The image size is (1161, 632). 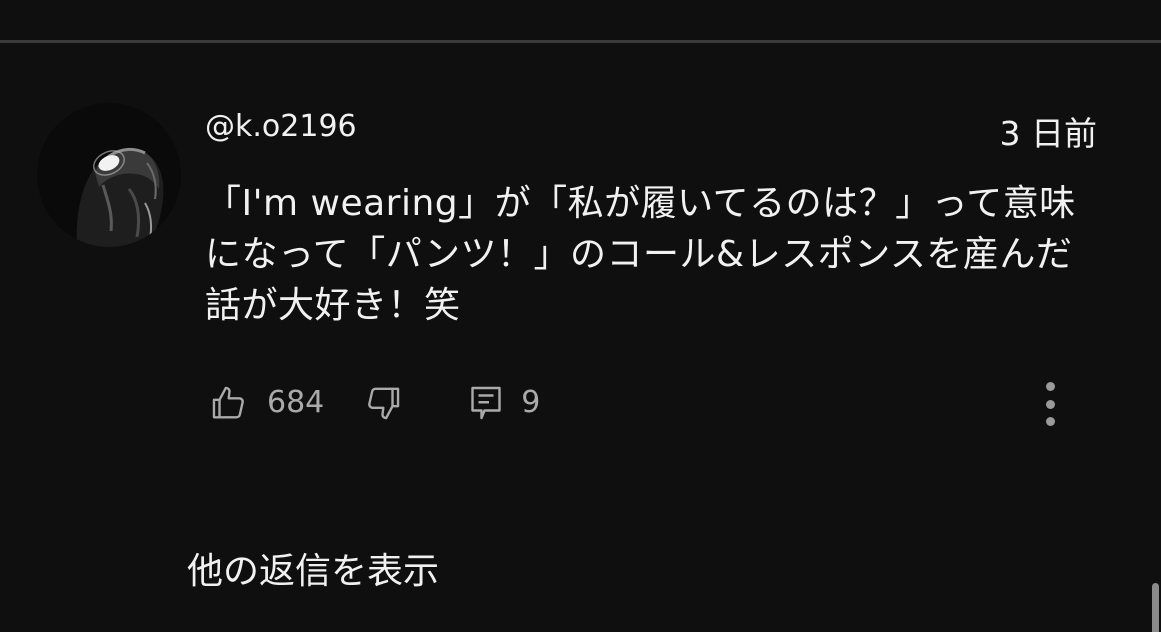 I want to click on reply-button: 9, so click(x=504, y=403).